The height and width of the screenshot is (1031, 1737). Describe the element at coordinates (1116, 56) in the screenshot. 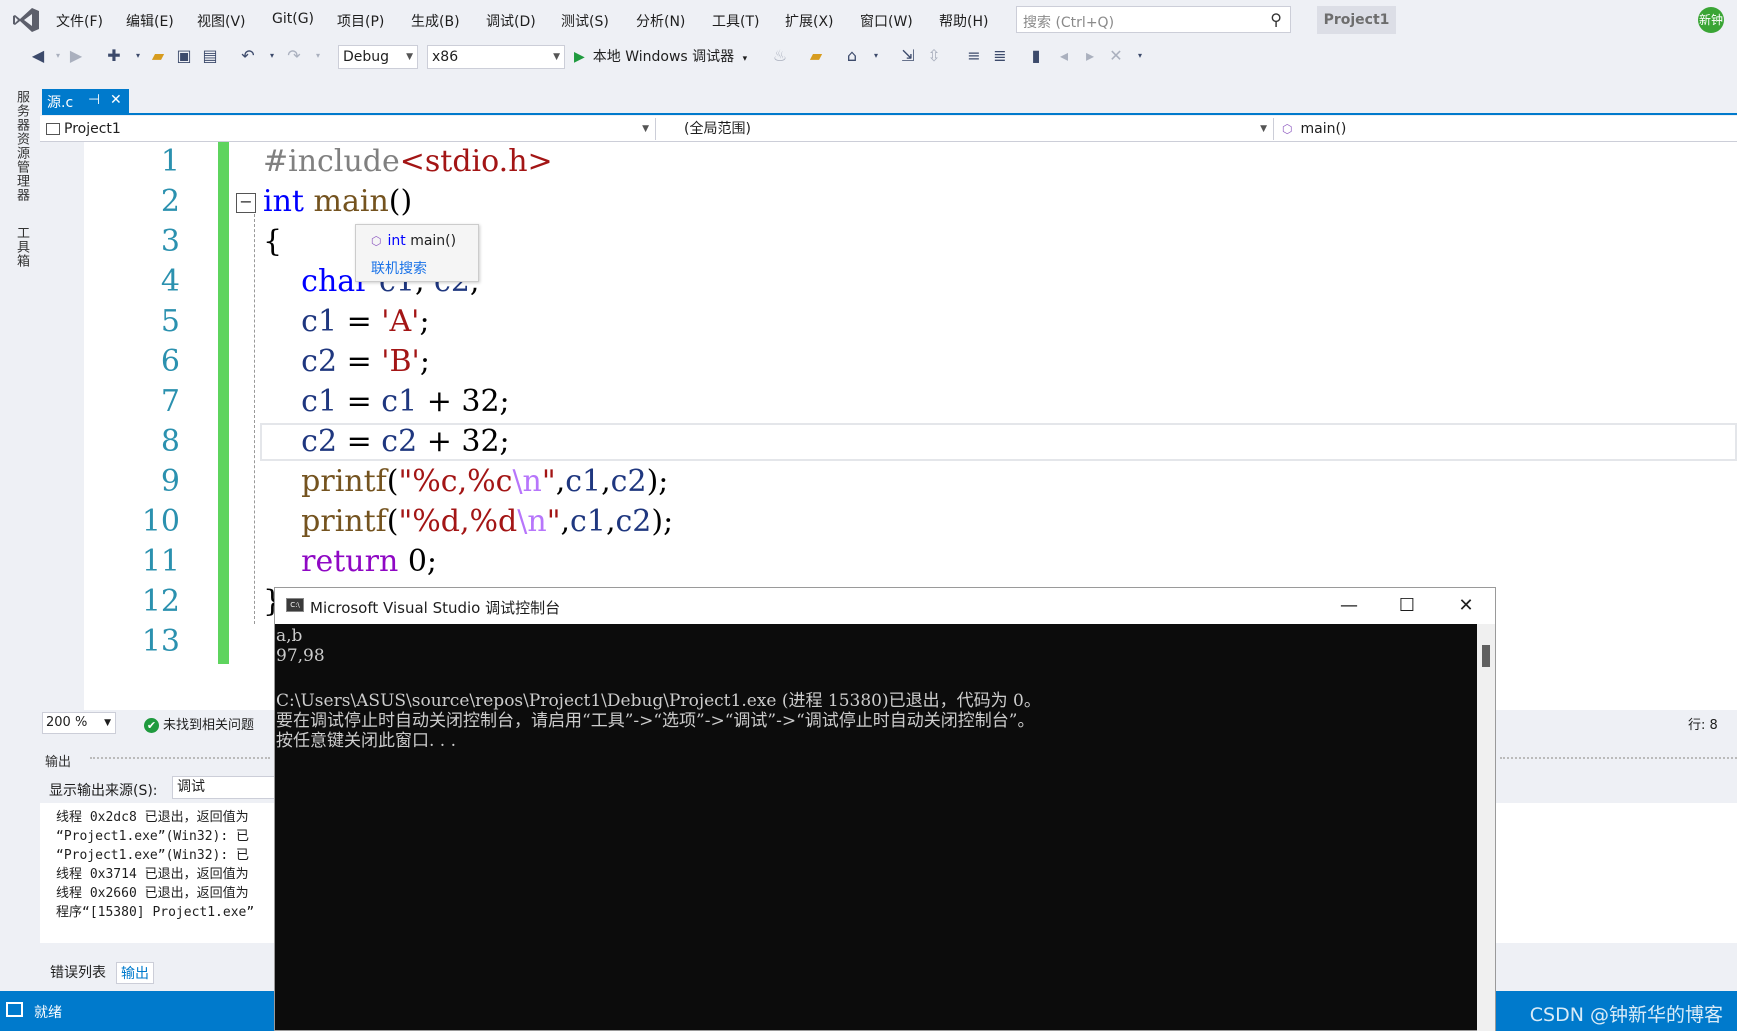

I see `clear-bookmarks-icon: ✕` at that location.